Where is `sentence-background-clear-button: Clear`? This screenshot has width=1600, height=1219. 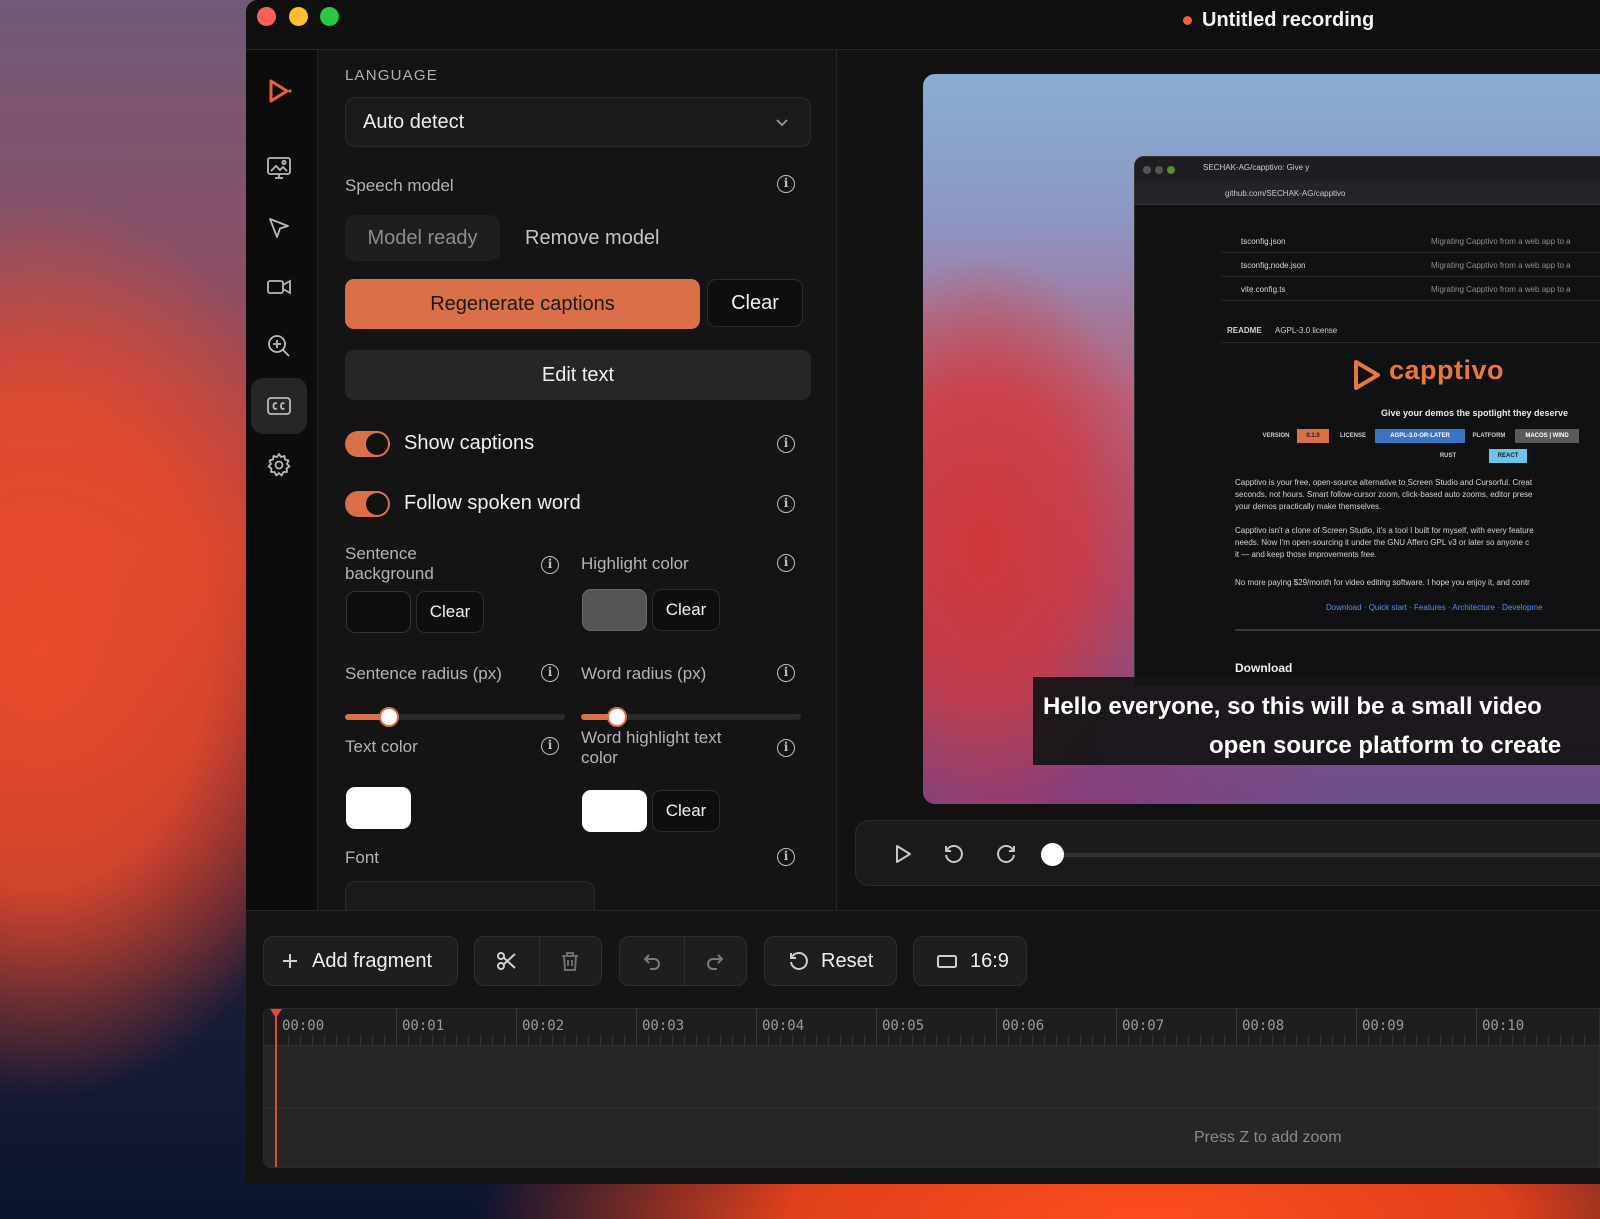 sentence-background-clear-button: Clear is located at coordinates (450, 612).